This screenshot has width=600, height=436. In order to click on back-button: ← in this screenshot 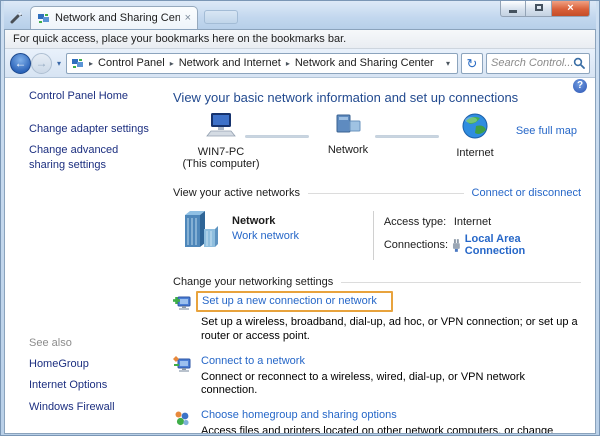, I will do `click(20, 63)`.